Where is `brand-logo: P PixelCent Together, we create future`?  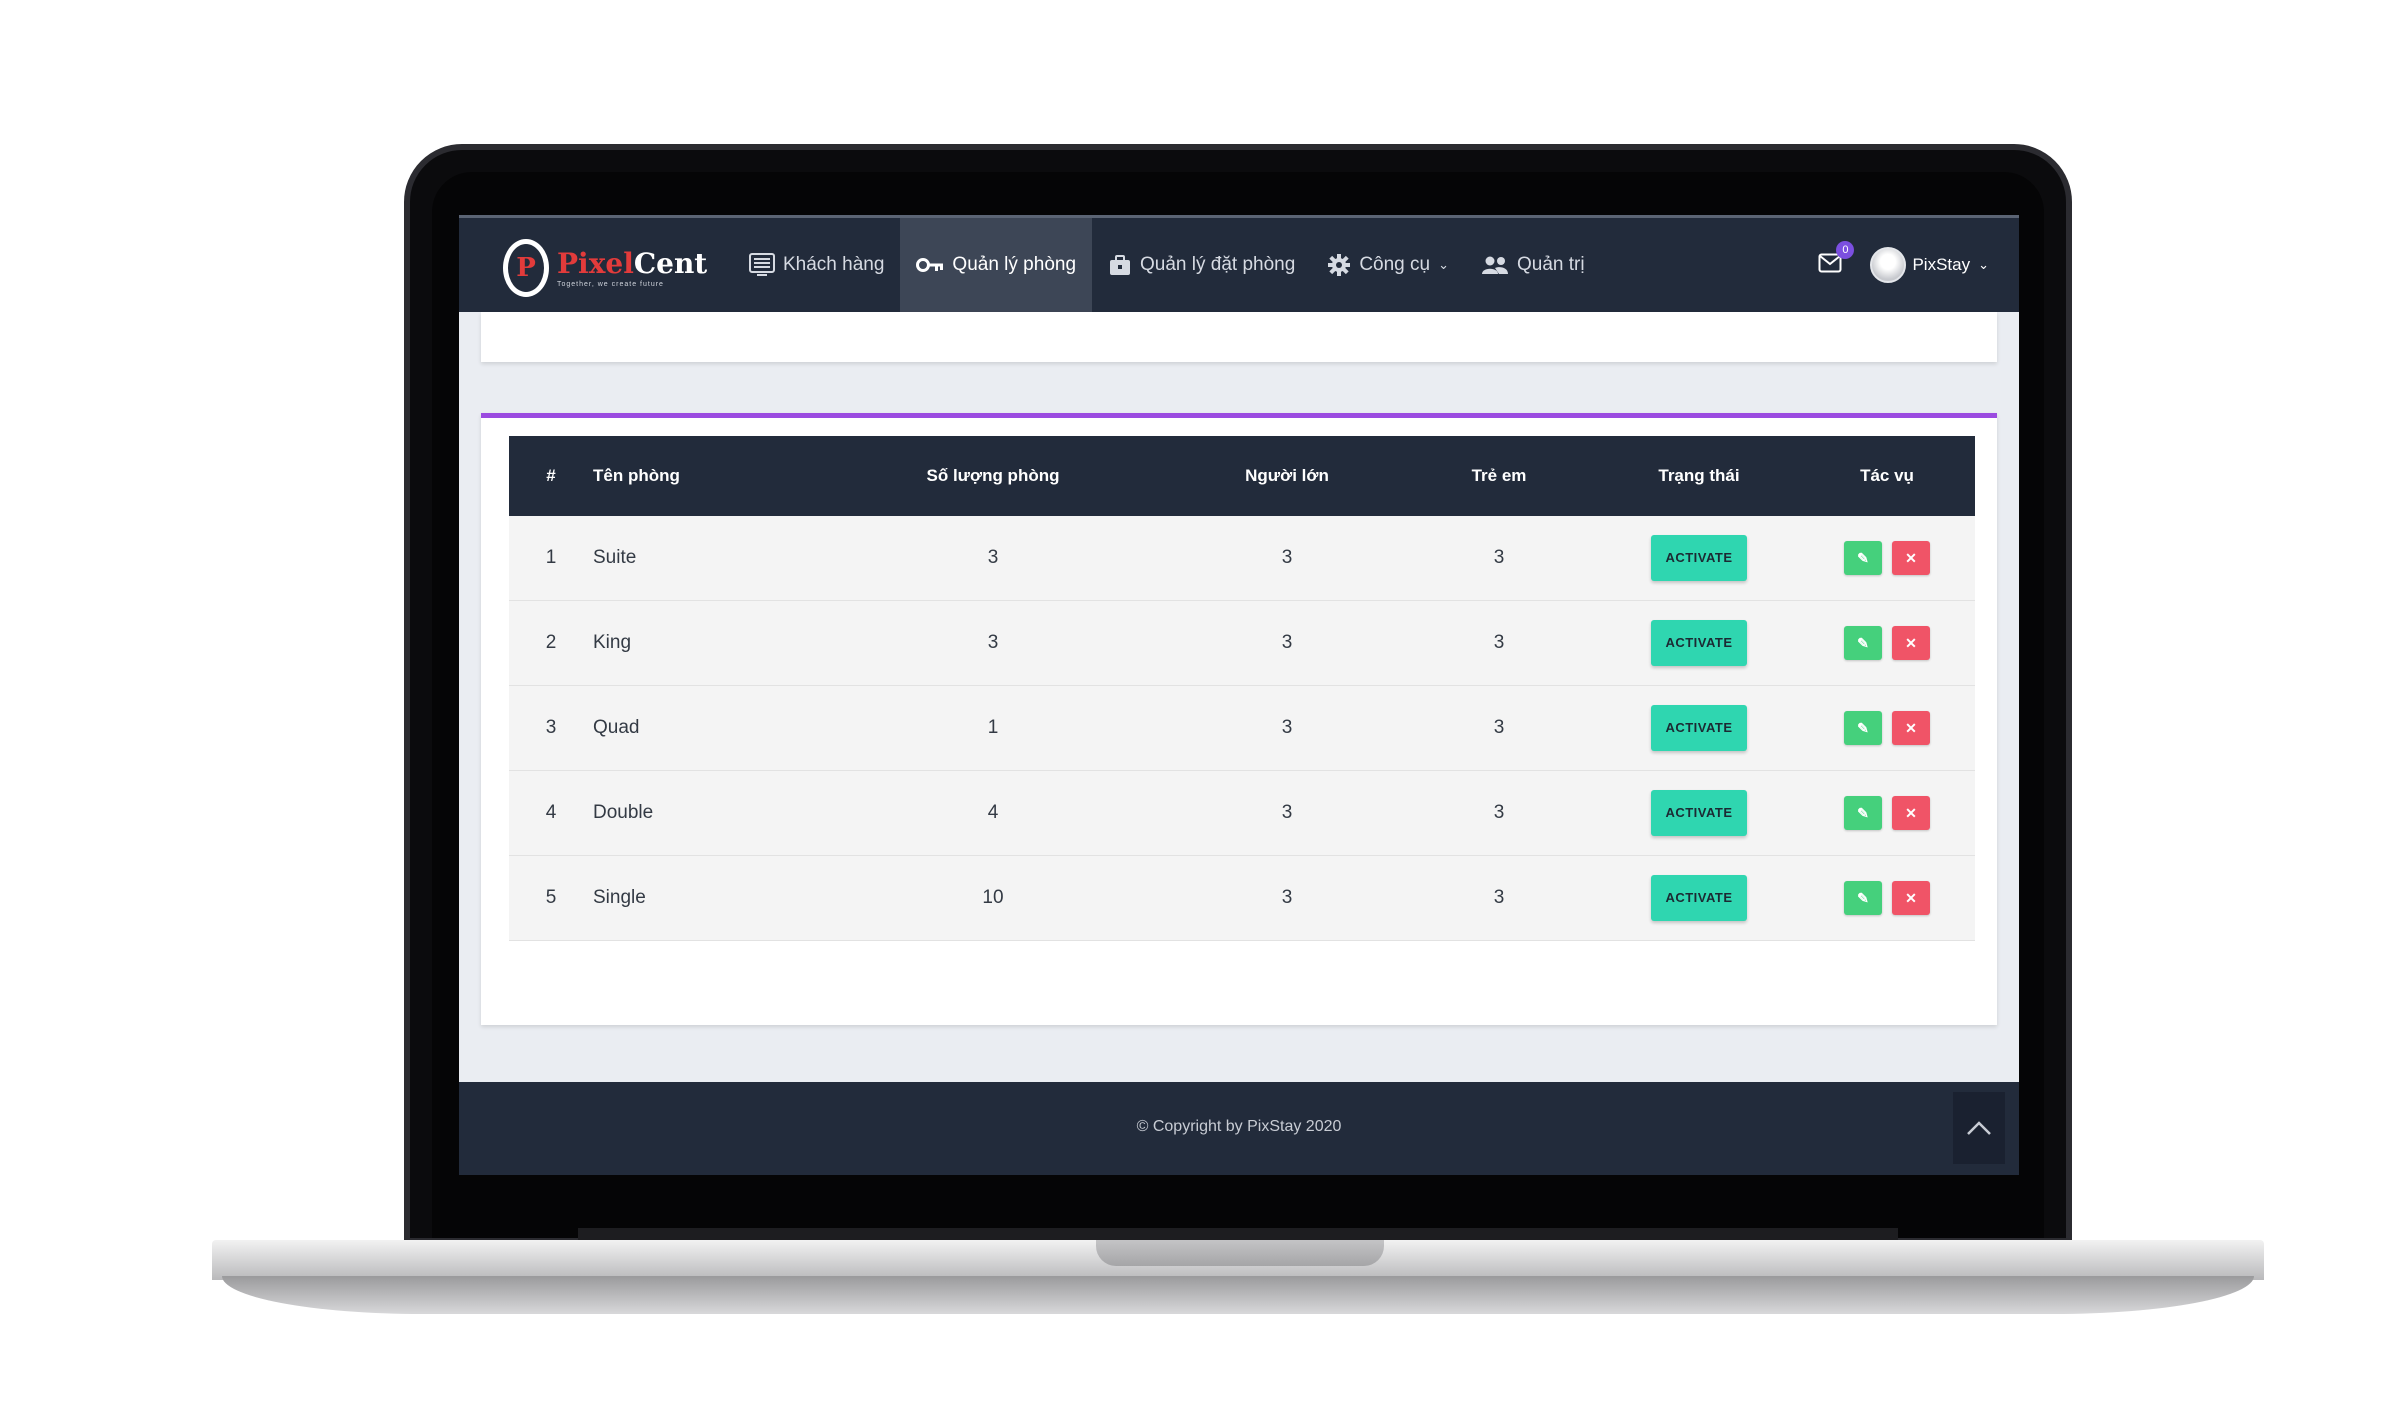 brand-logo: P PixelCent Together, we create future is located at coordinates (605, 268).